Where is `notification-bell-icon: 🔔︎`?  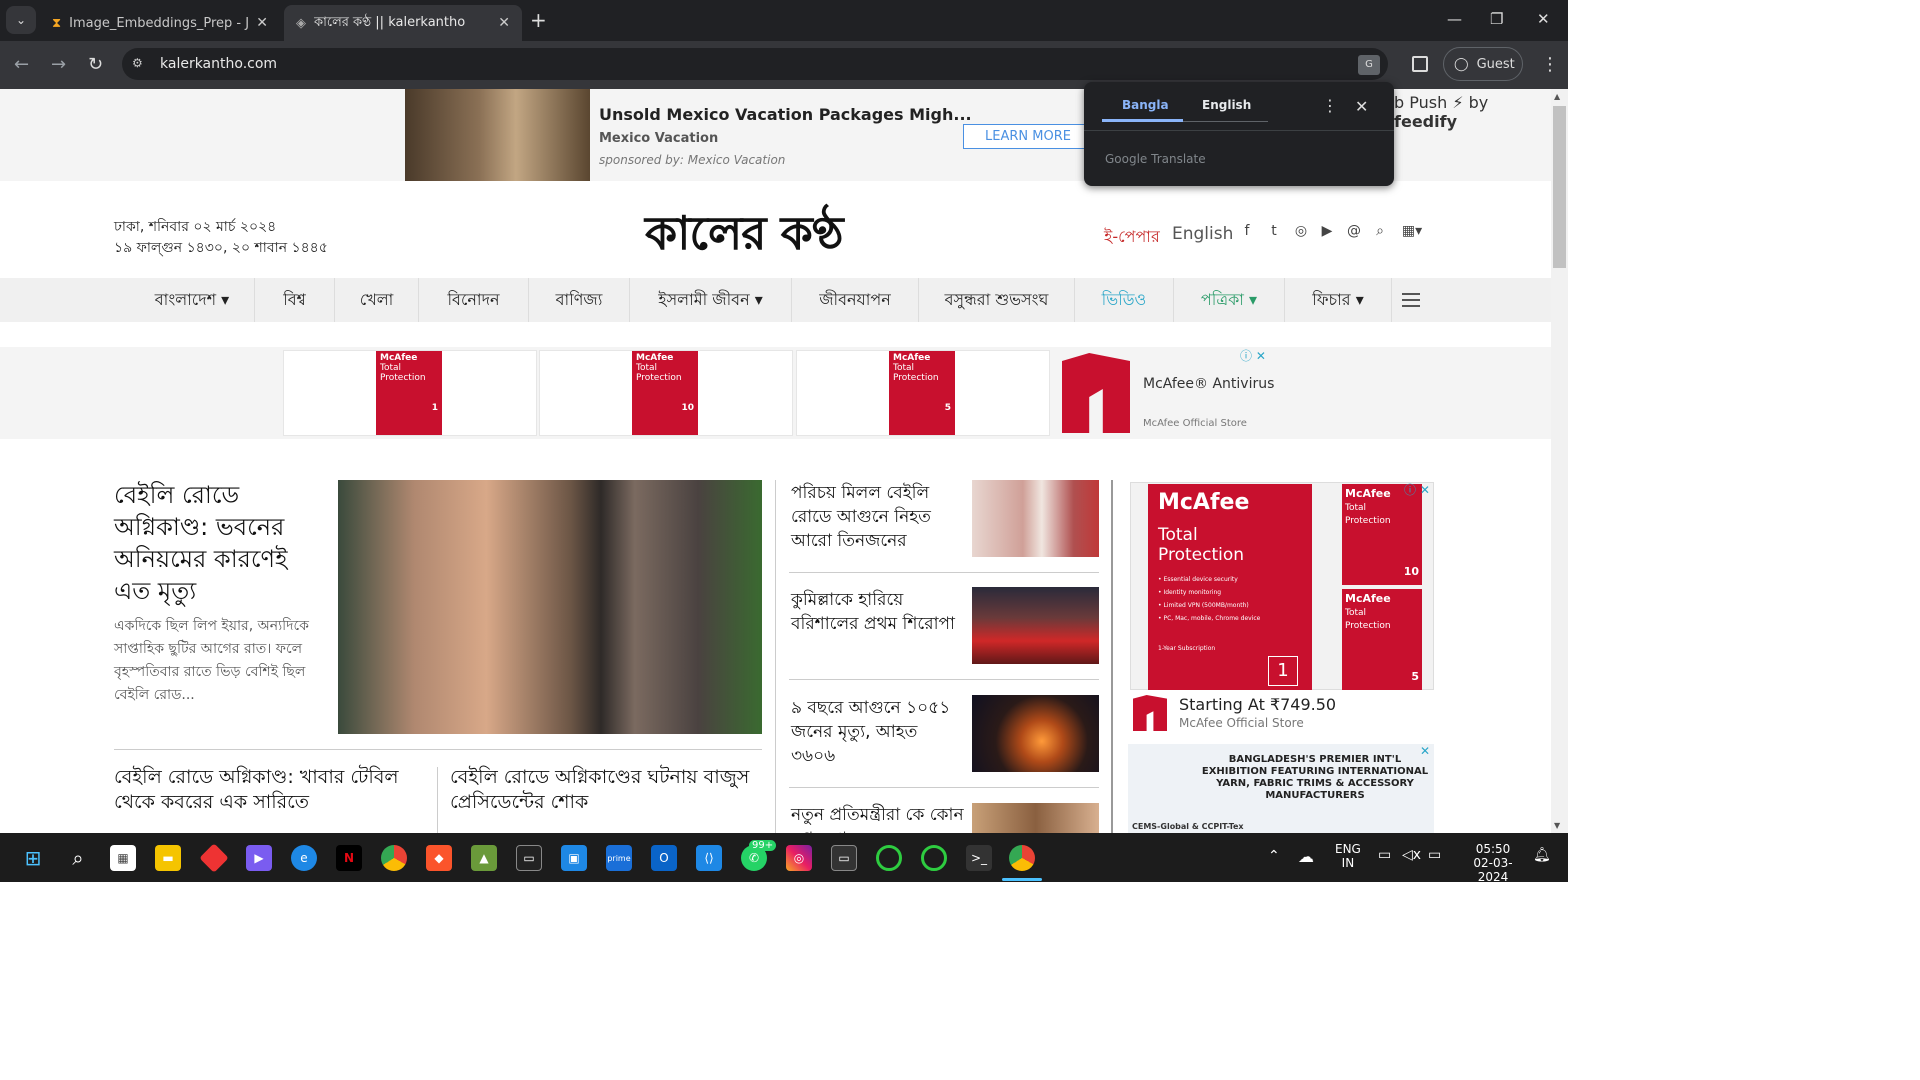 notification-bell-icon: 🔔︎ is located at coordinates (1542, 855).